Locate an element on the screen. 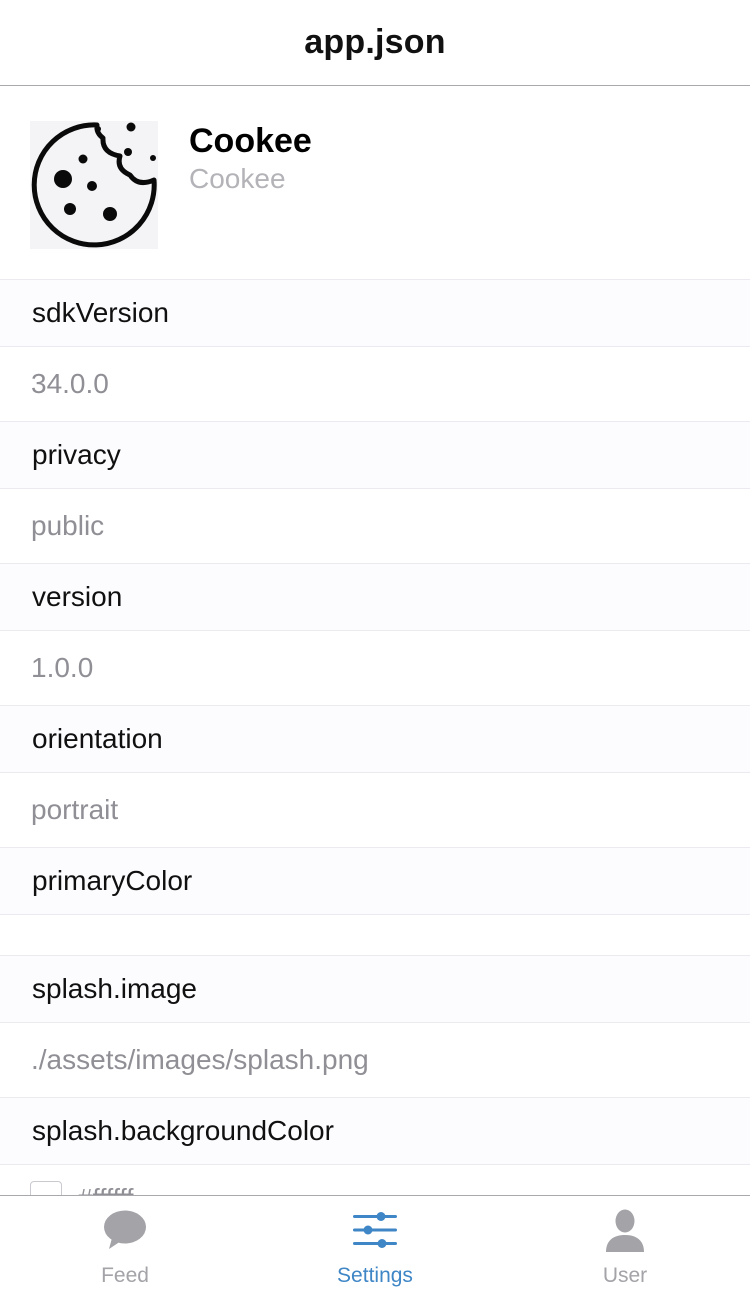 The image size is (750, 1293). app-name: Cookee is located at coordinates (250, 141).